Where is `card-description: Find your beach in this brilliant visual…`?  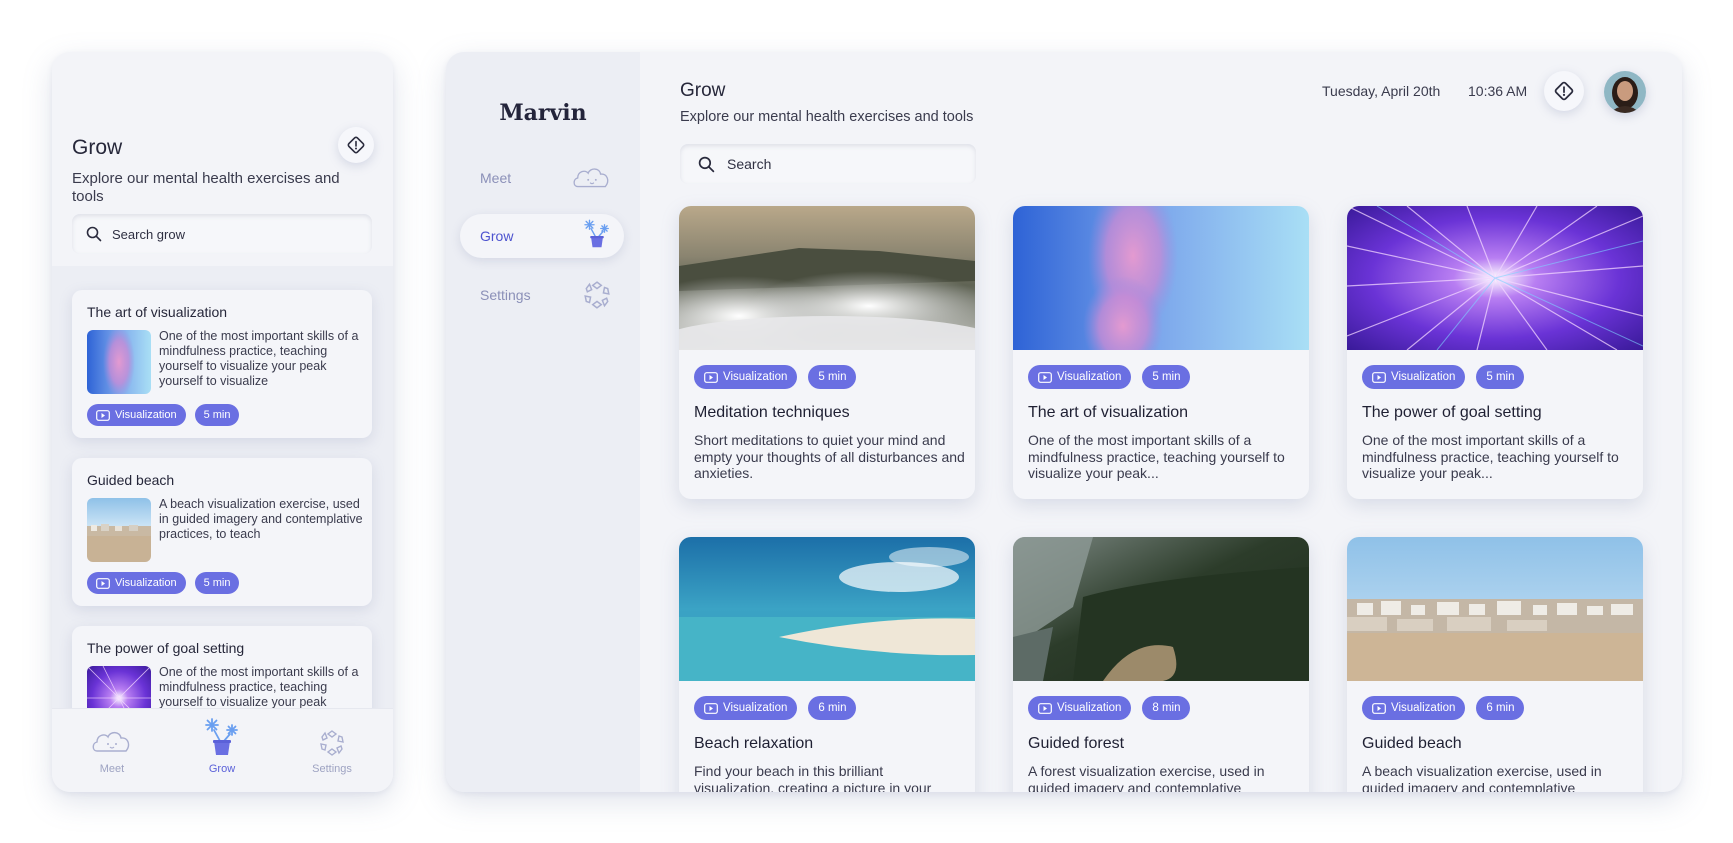 card-description: Find your beach in this brilliant visual… is located at coordinates (813, 777).